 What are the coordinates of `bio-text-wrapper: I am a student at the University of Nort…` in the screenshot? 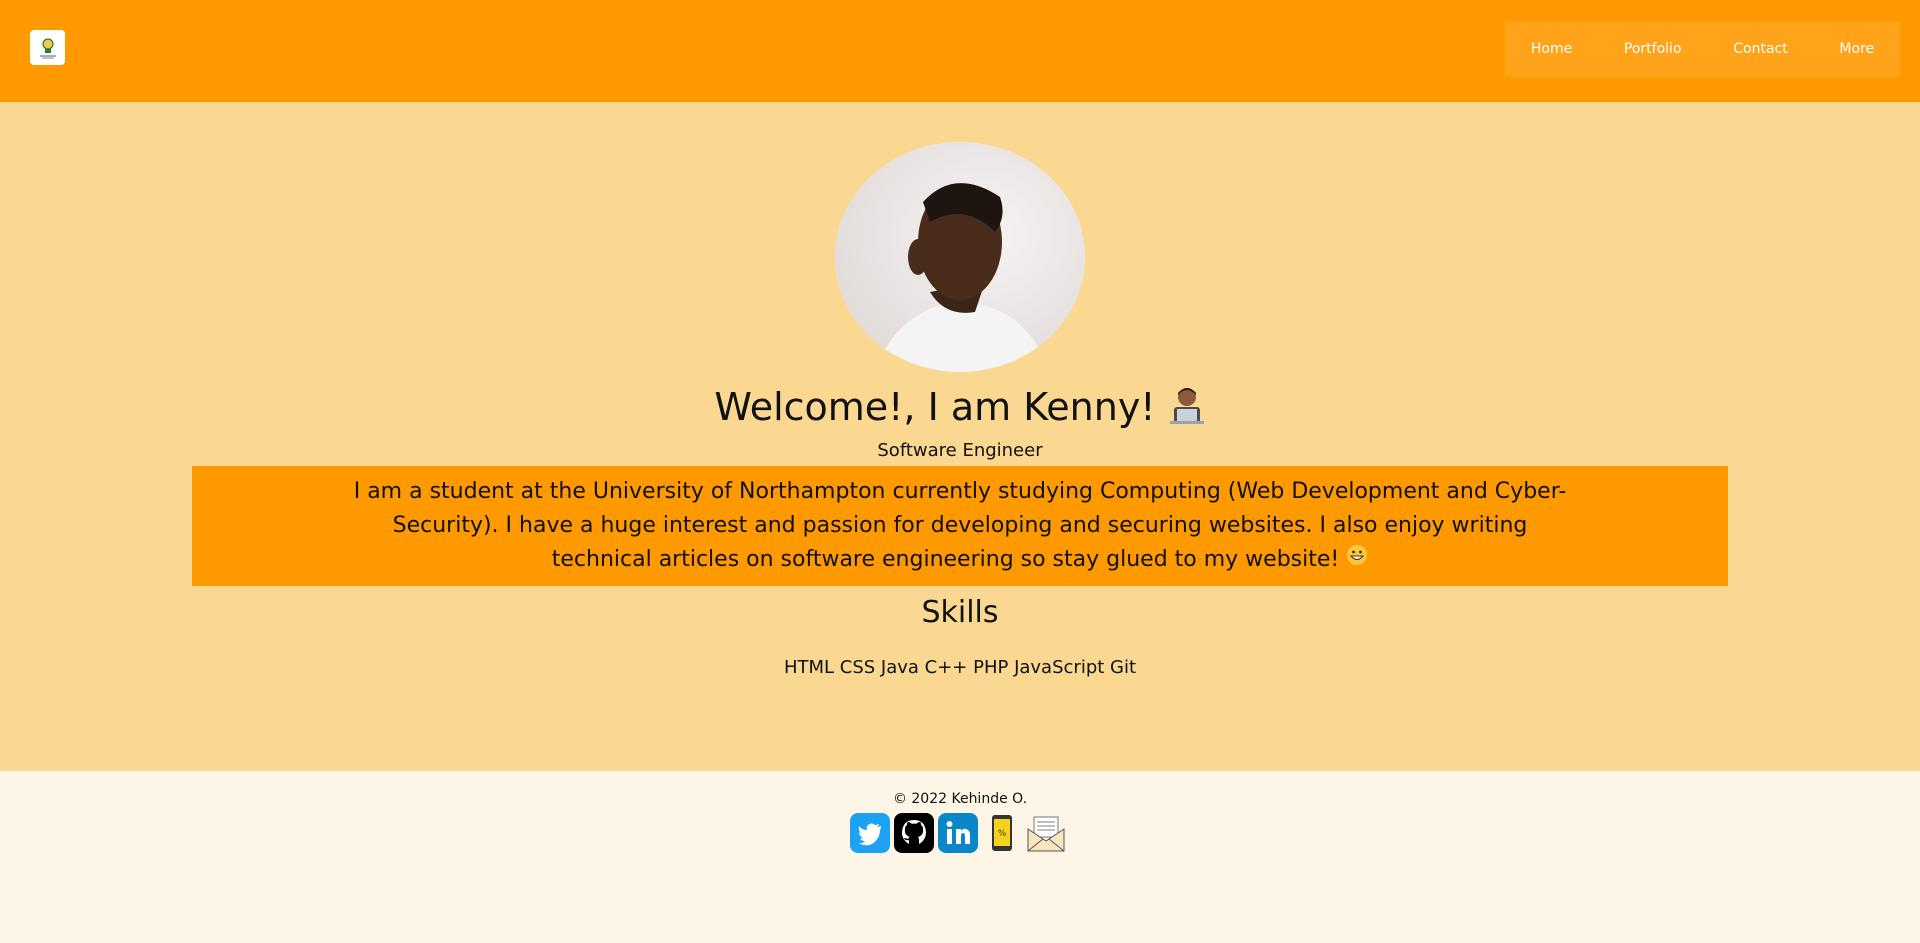 It's located at (960, 526).